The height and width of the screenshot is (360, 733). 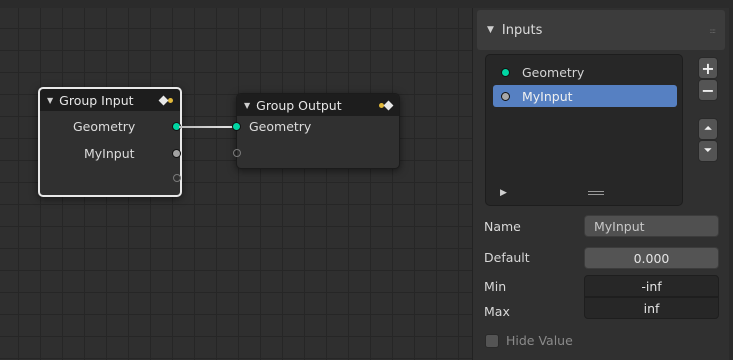 I want to click on group-input-output-myinput-label: MyInput, so click(x=109, y=153).